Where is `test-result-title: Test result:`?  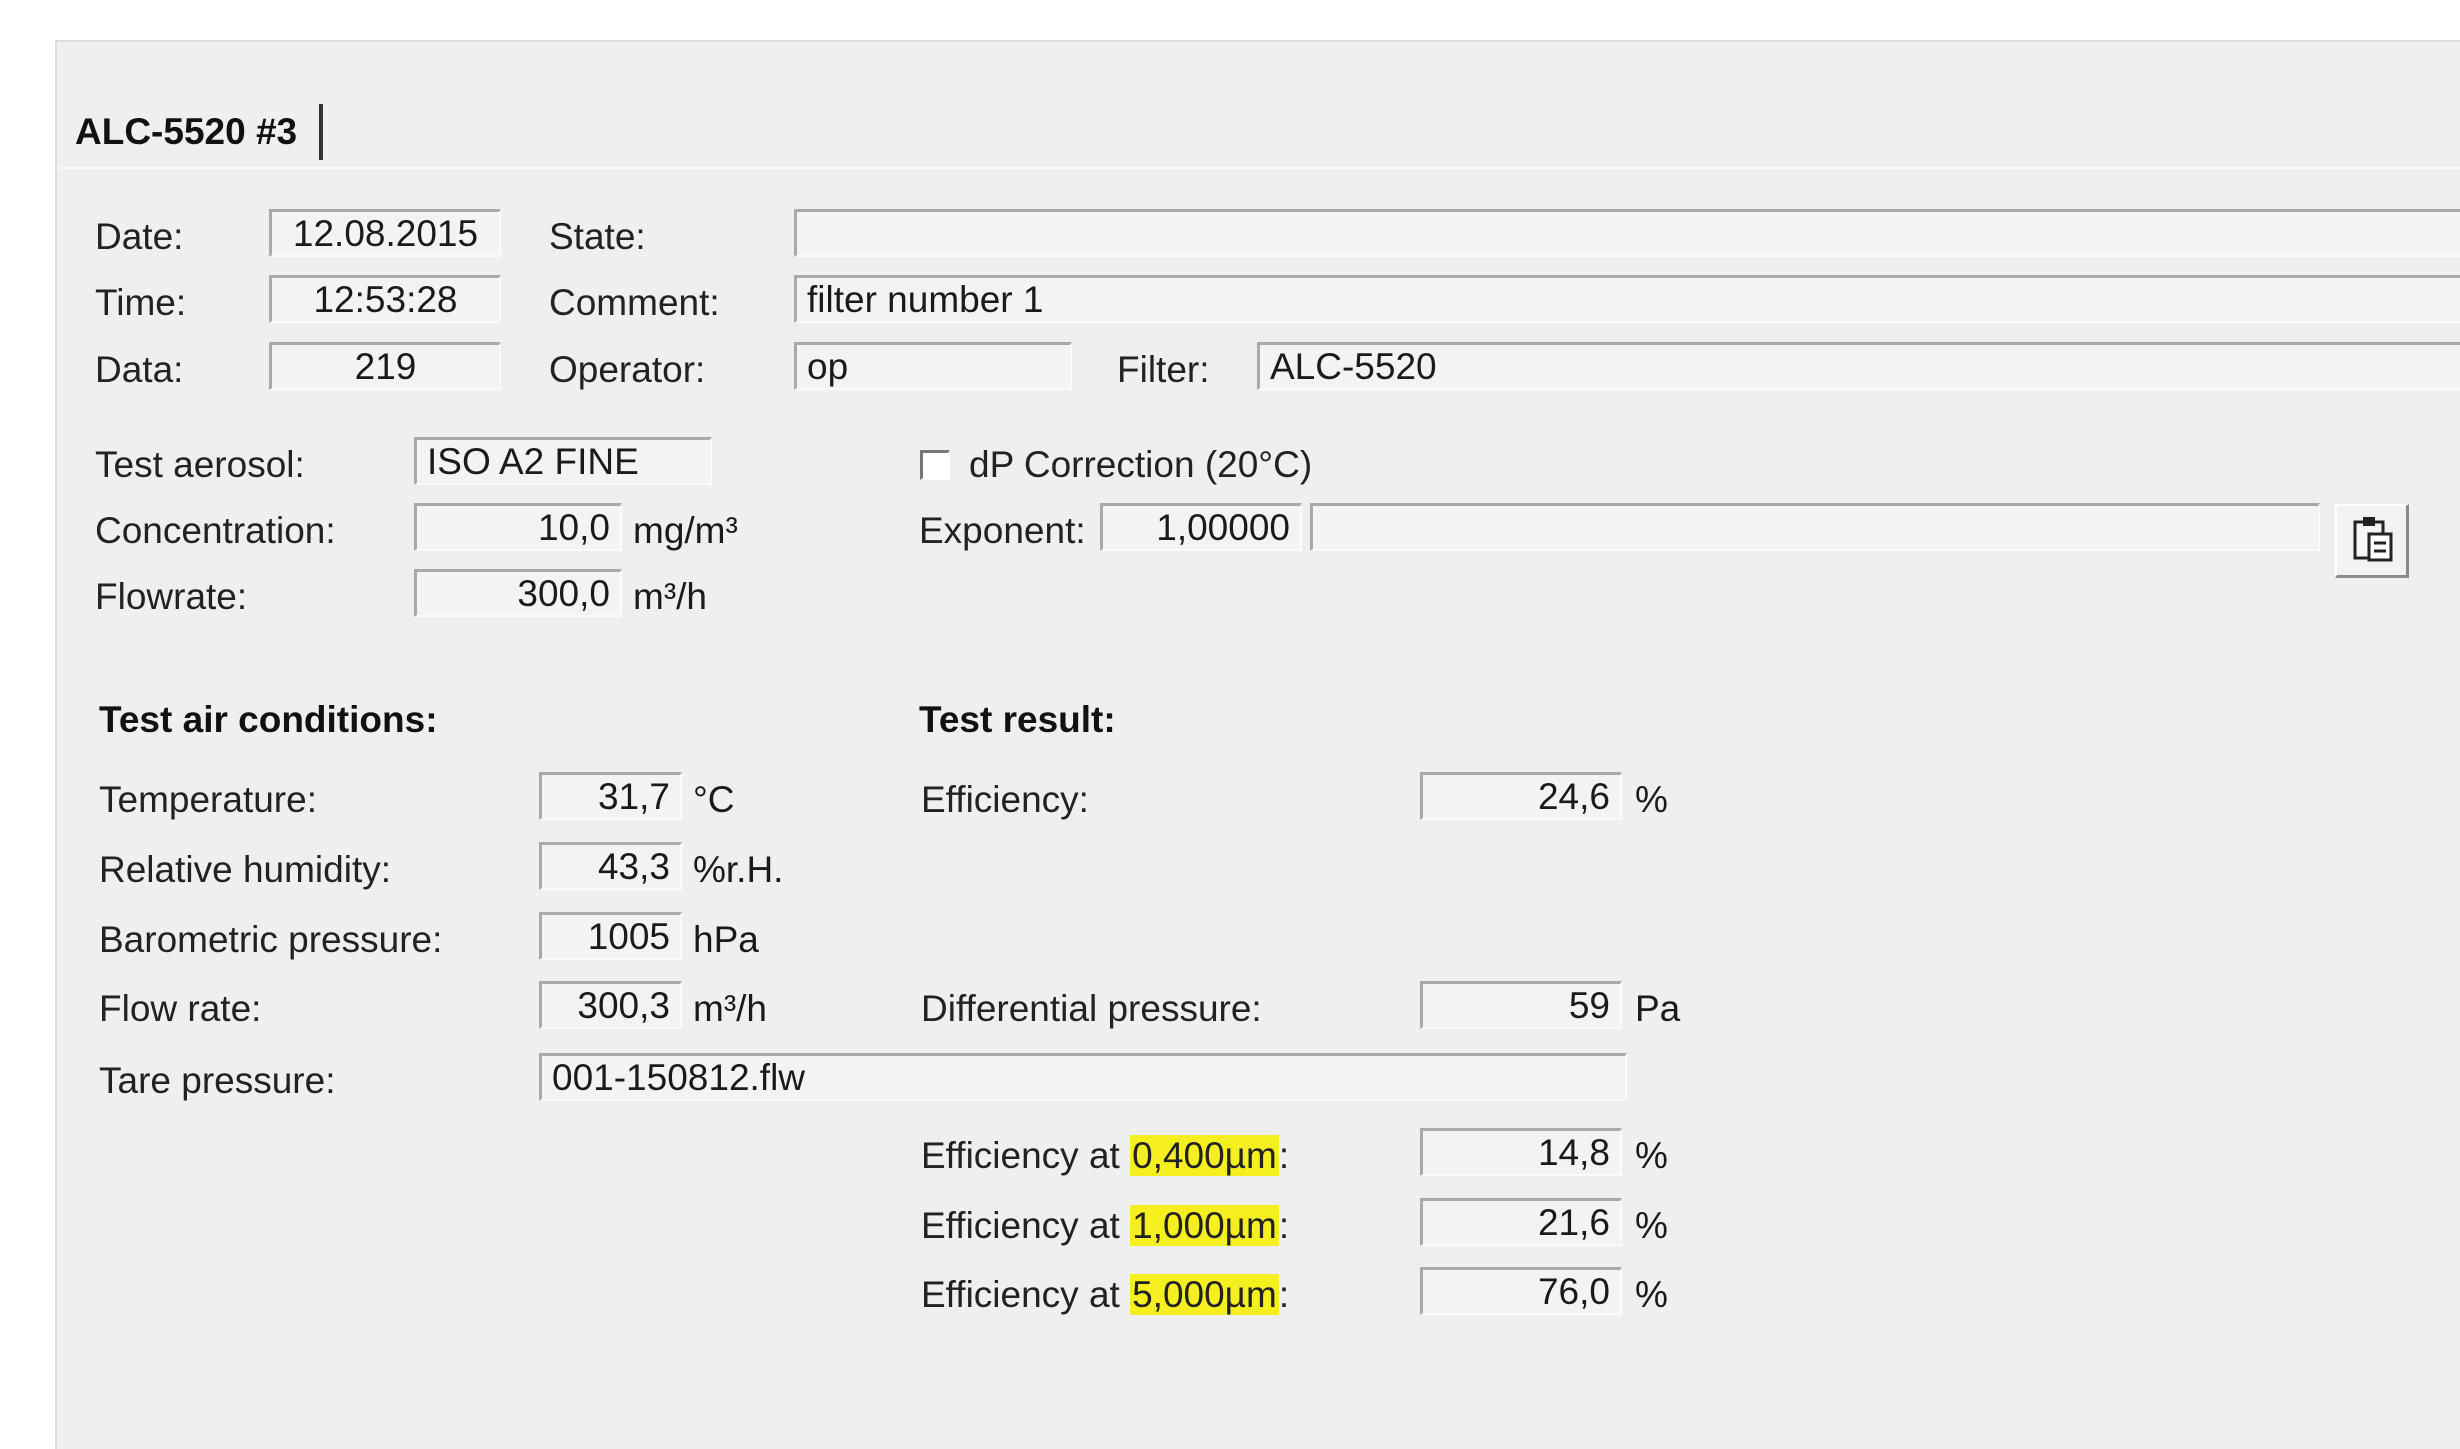 test-result-title: Test result: is located at coordinates (1017, 719).